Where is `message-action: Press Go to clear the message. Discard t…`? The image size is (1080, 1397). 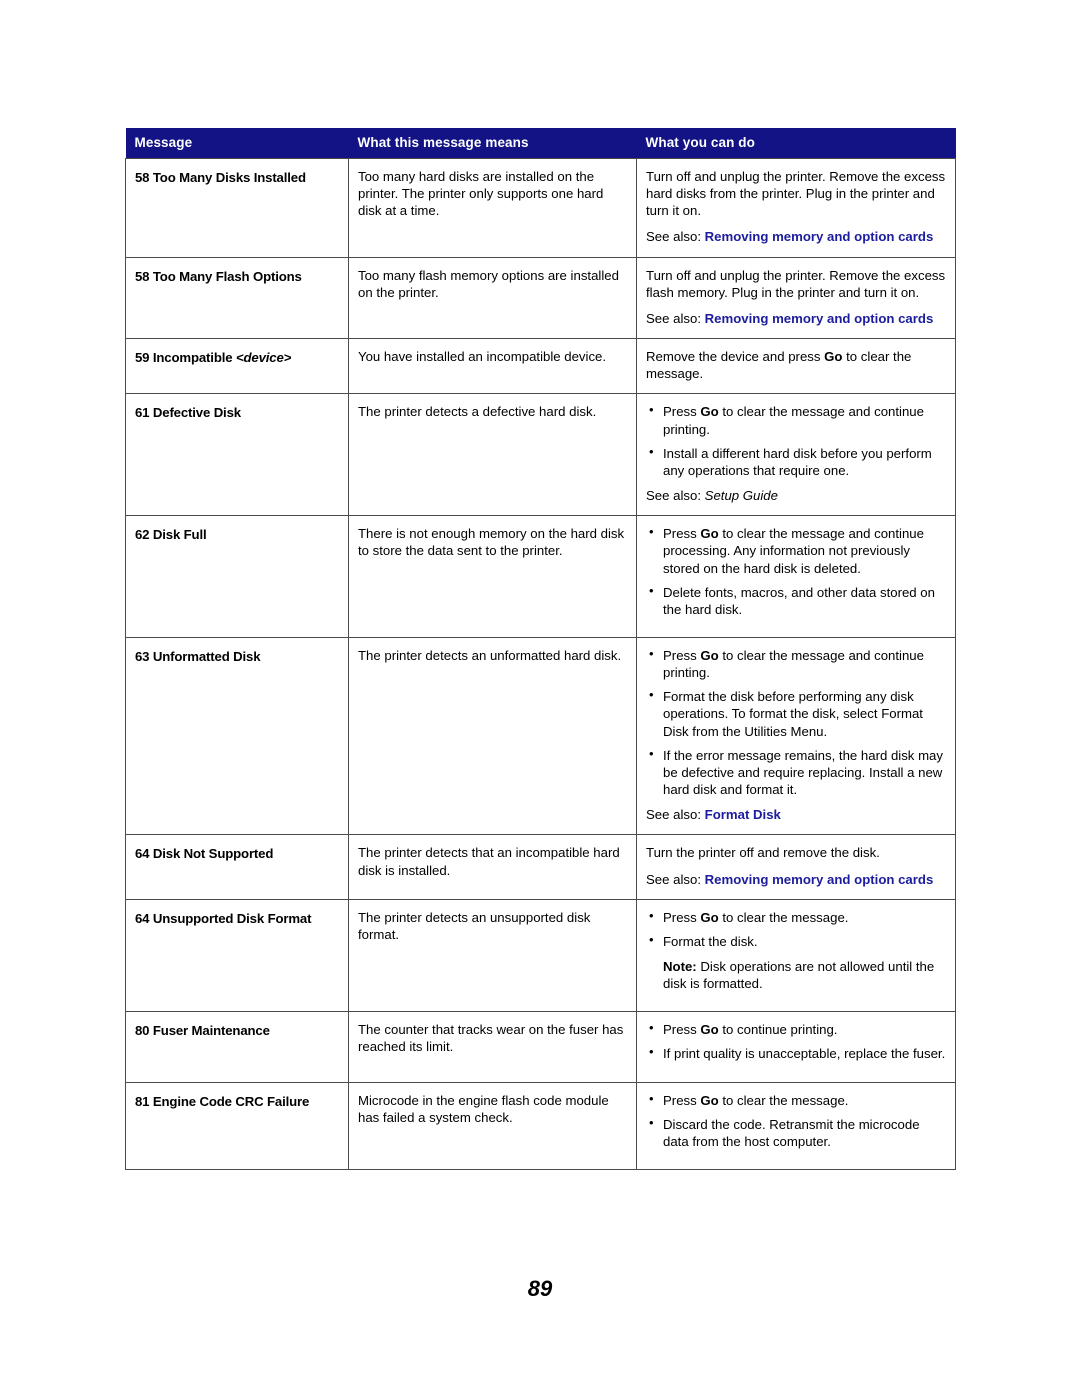 message-action: Press Go to clear the message. Discard t… is located at coordinates (796, 1126).